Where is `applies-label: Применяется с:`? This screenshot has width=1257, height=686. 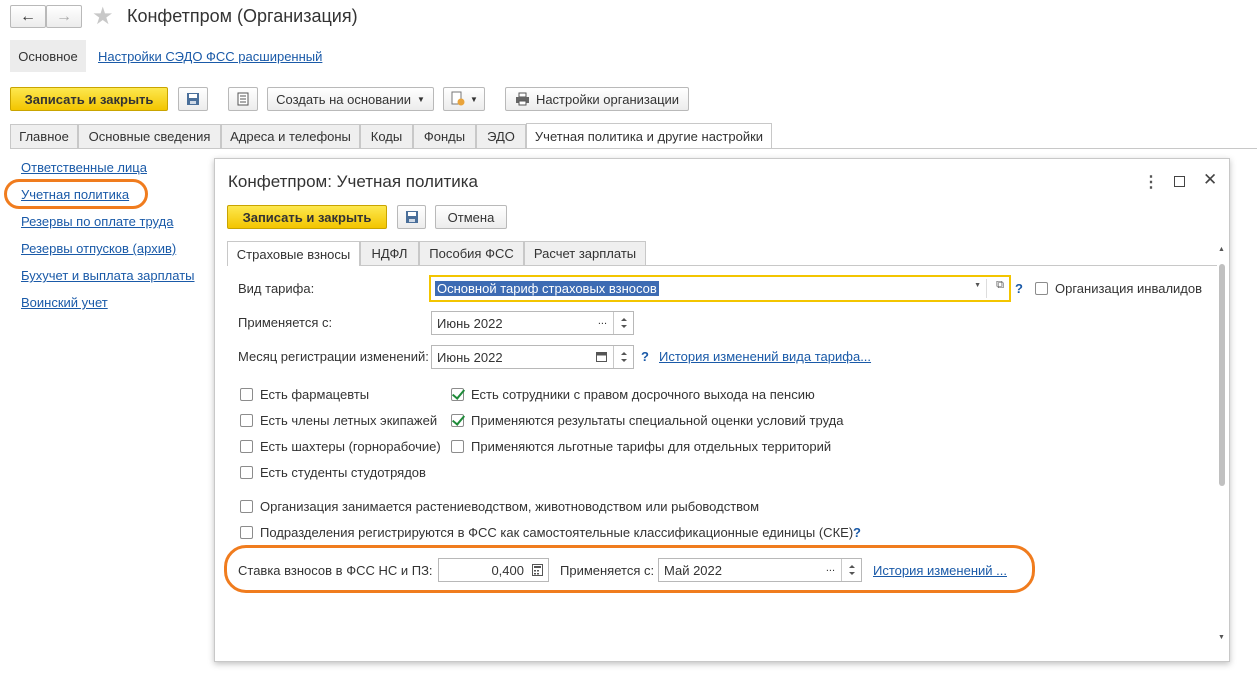 applies-label: Применяется с: is located at coordinates (285, 322).